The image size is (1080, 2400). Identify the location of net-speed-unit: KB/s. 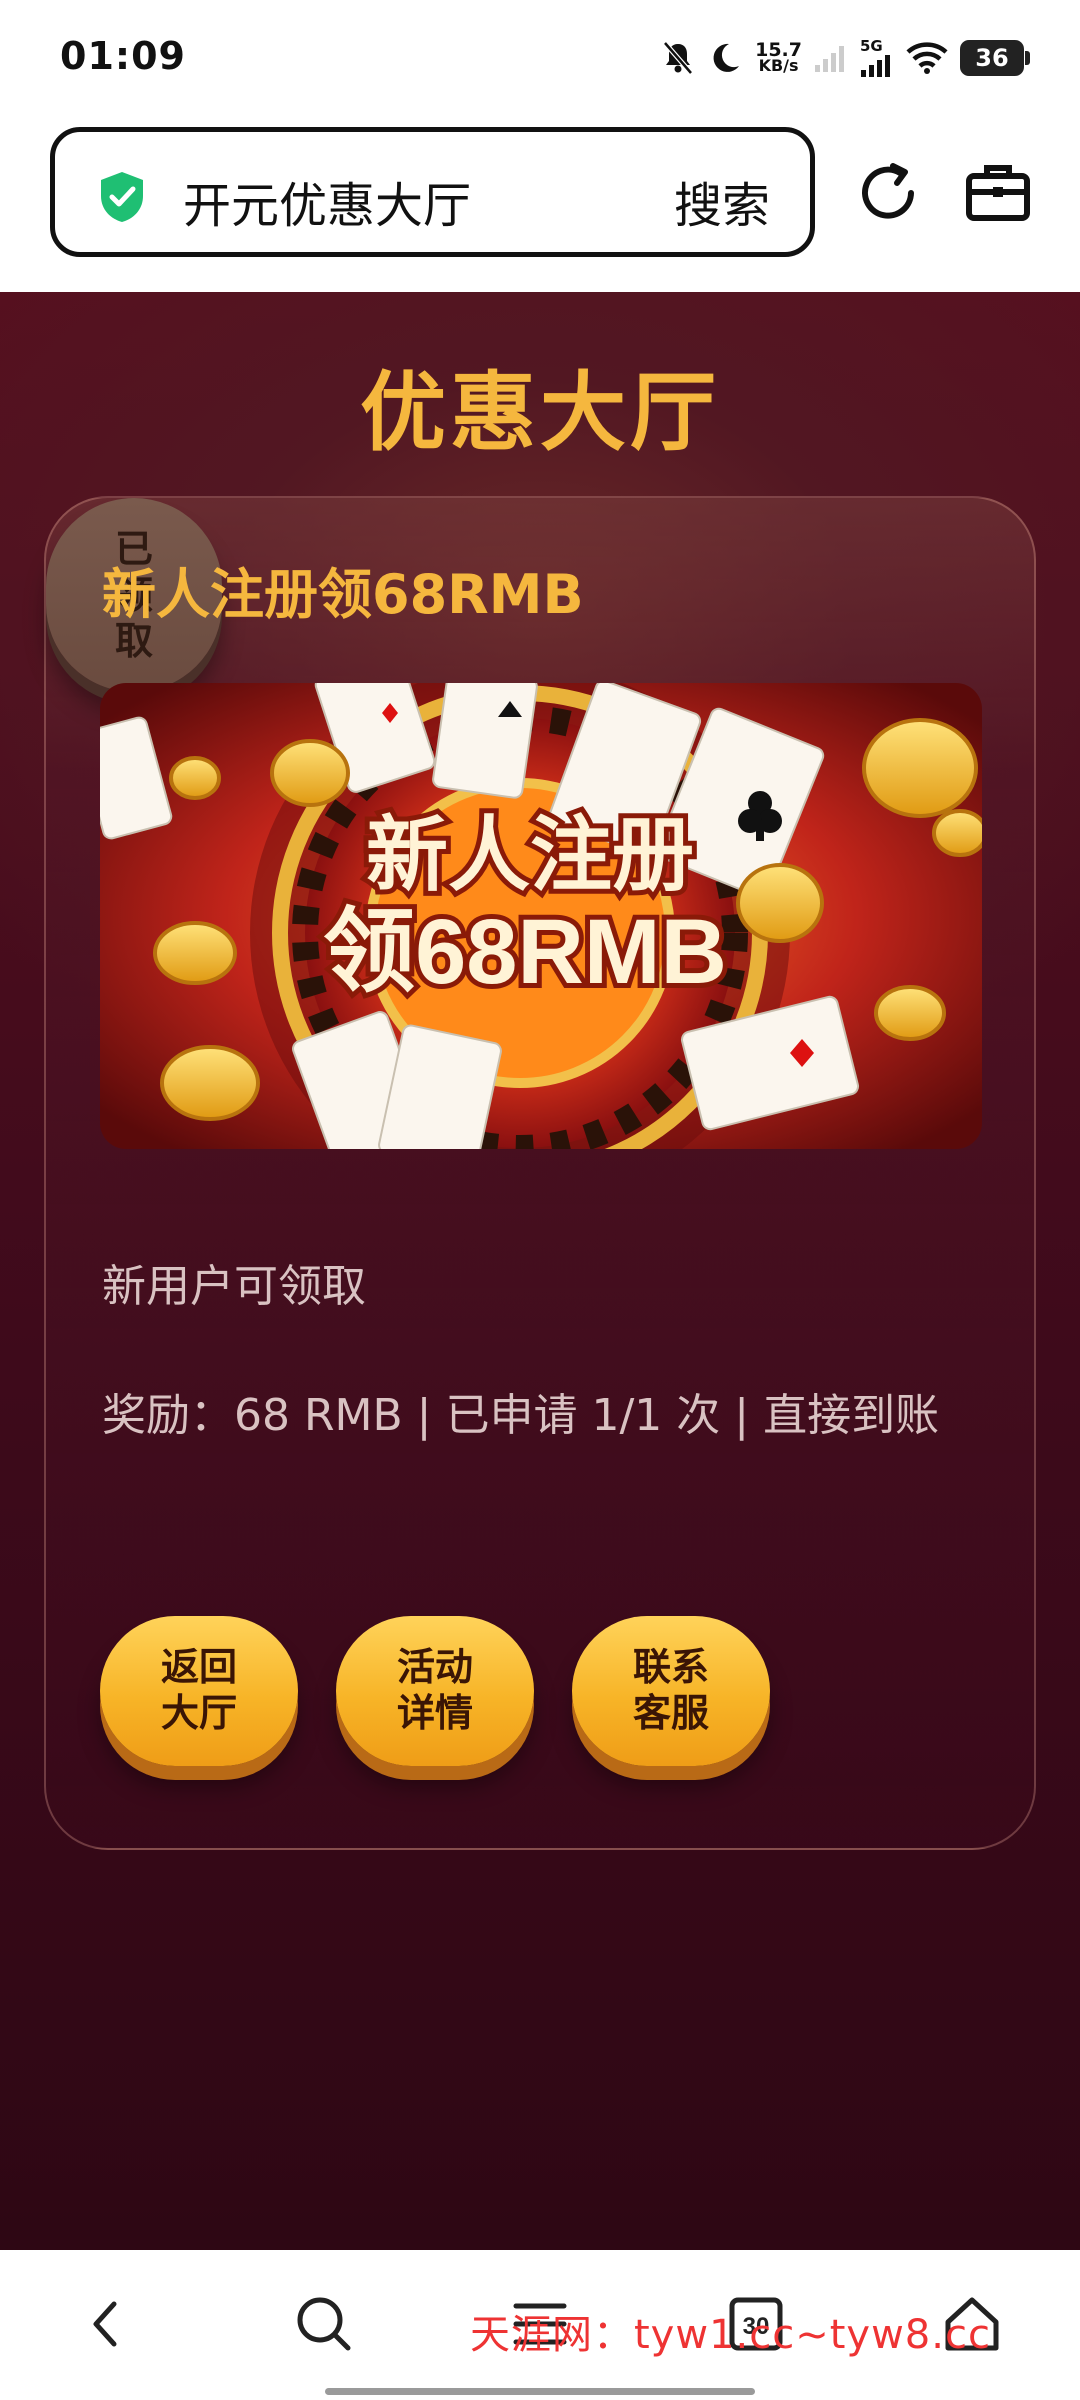
(778, 65).